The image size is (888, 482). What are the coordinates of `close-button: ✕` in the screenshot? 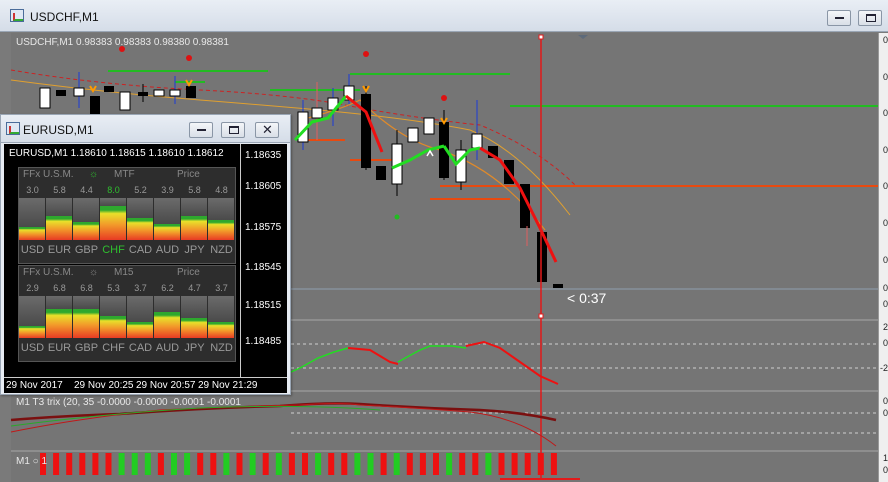 It's located at (267, 130).